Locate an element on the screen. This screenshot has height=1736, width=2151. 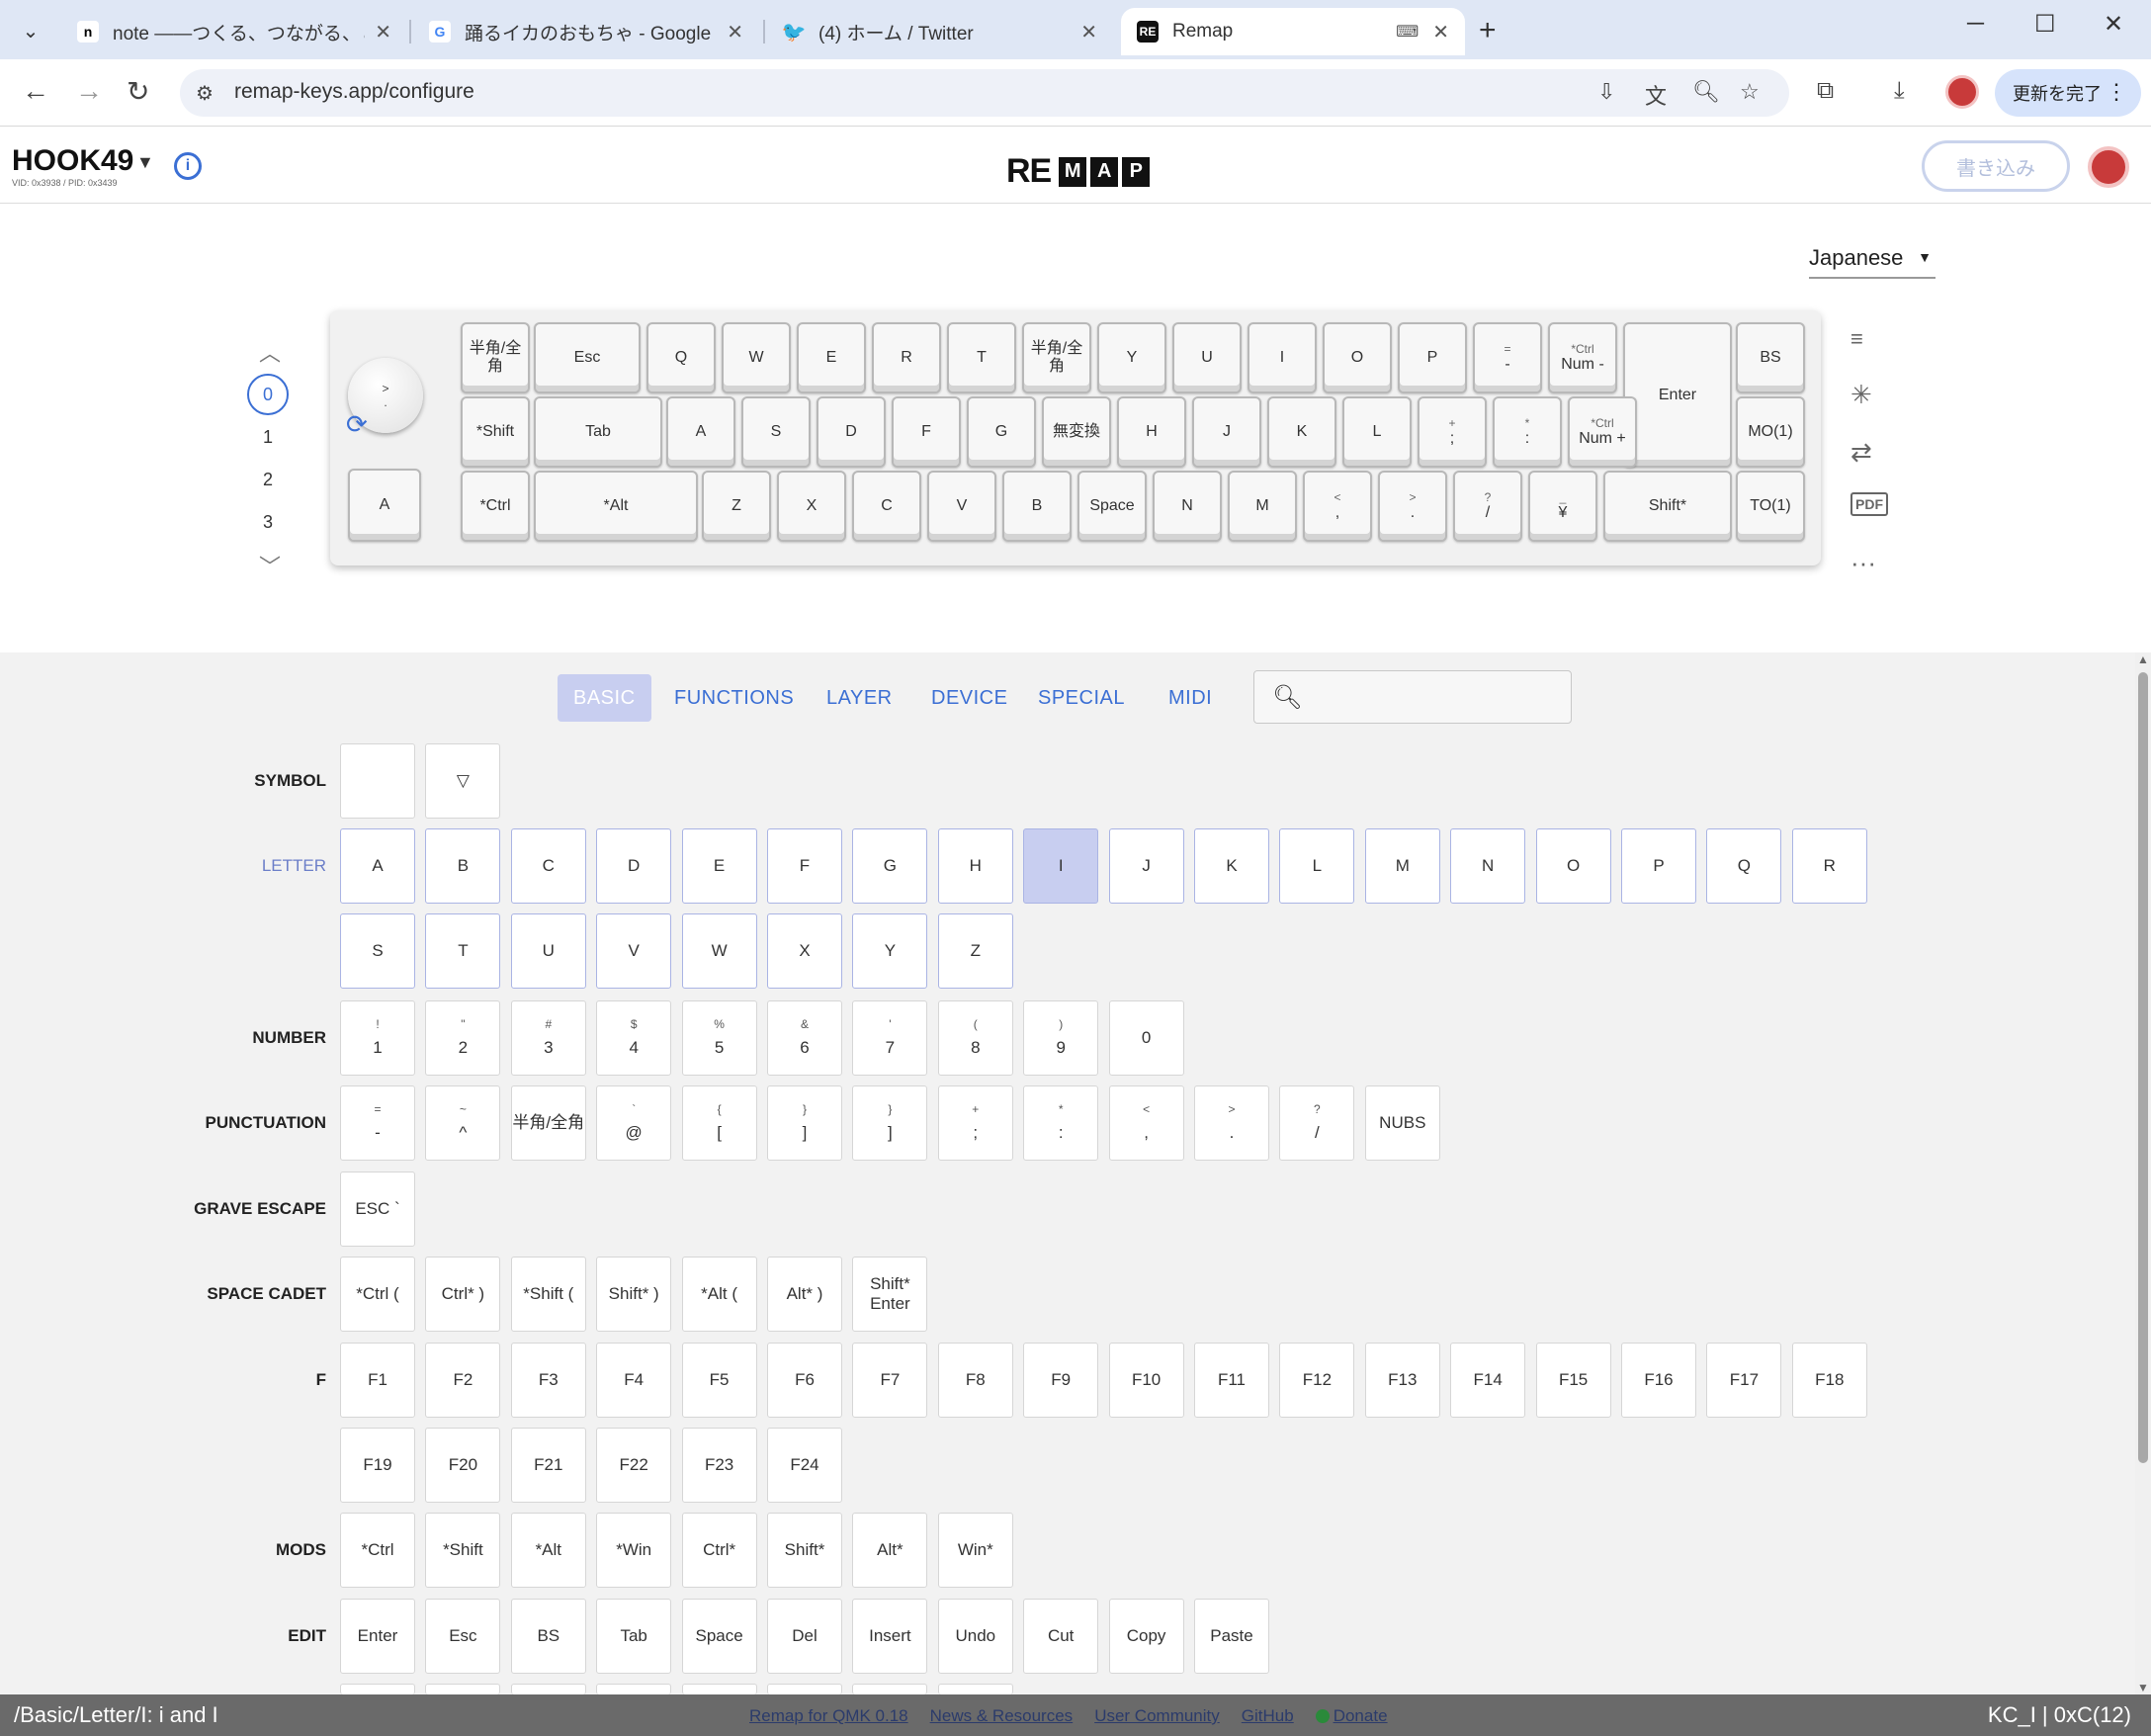
symbol-key is located at coordinates (377, 781).